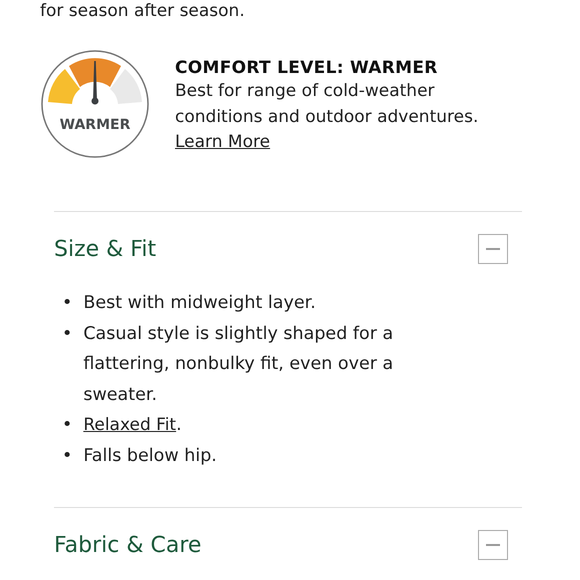 The height and width of the screenshot is (580, 580). I want to click on relaxed-fit-link: Relaxed Fit, so click(129, 425).